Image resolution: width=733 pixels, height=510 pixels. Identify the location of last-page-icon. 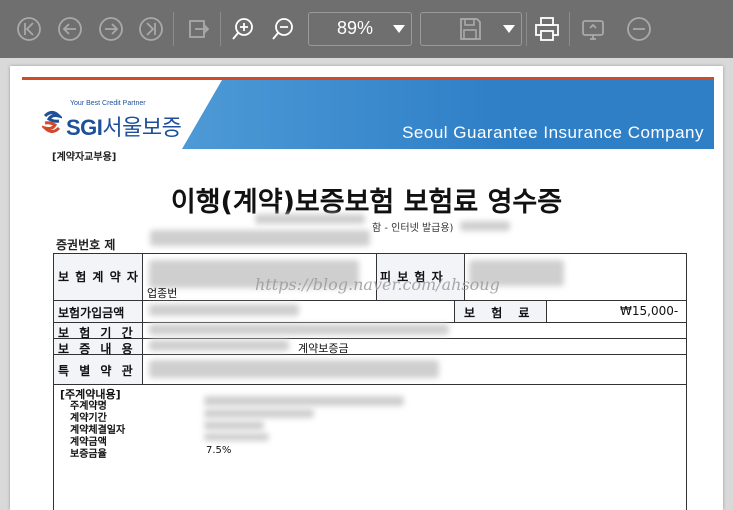
(151, 29).